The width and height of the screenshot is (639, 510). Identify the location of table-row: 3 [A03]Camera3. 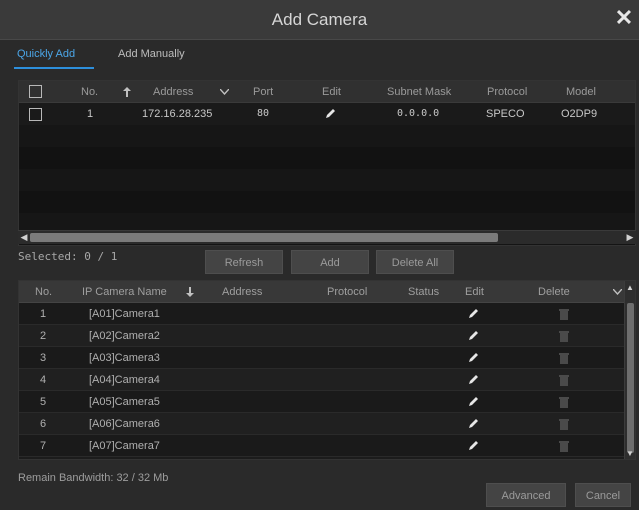
(322, 358).